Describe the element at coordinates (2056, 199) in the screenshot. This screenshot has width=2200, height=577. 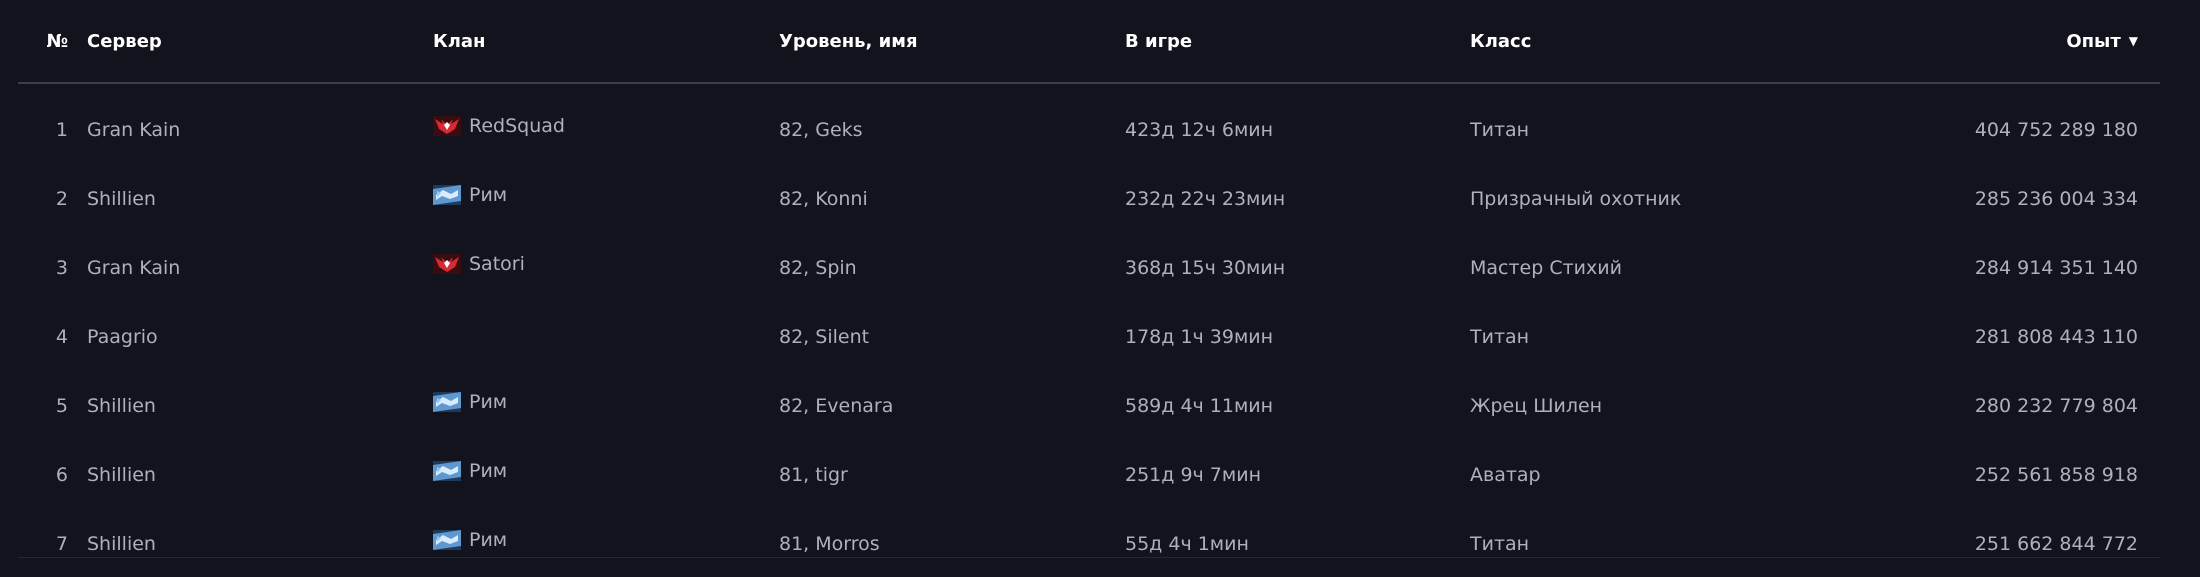
I see `row-exp: 285 236 004 334` at that location.